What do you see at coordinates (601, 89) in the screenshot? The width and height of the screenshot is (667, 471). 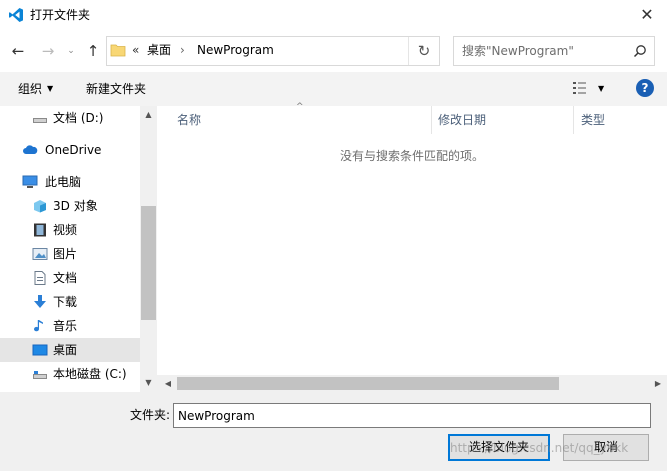 I see `view-dropdown-icon: ▼` at bounding box center [601, 89].